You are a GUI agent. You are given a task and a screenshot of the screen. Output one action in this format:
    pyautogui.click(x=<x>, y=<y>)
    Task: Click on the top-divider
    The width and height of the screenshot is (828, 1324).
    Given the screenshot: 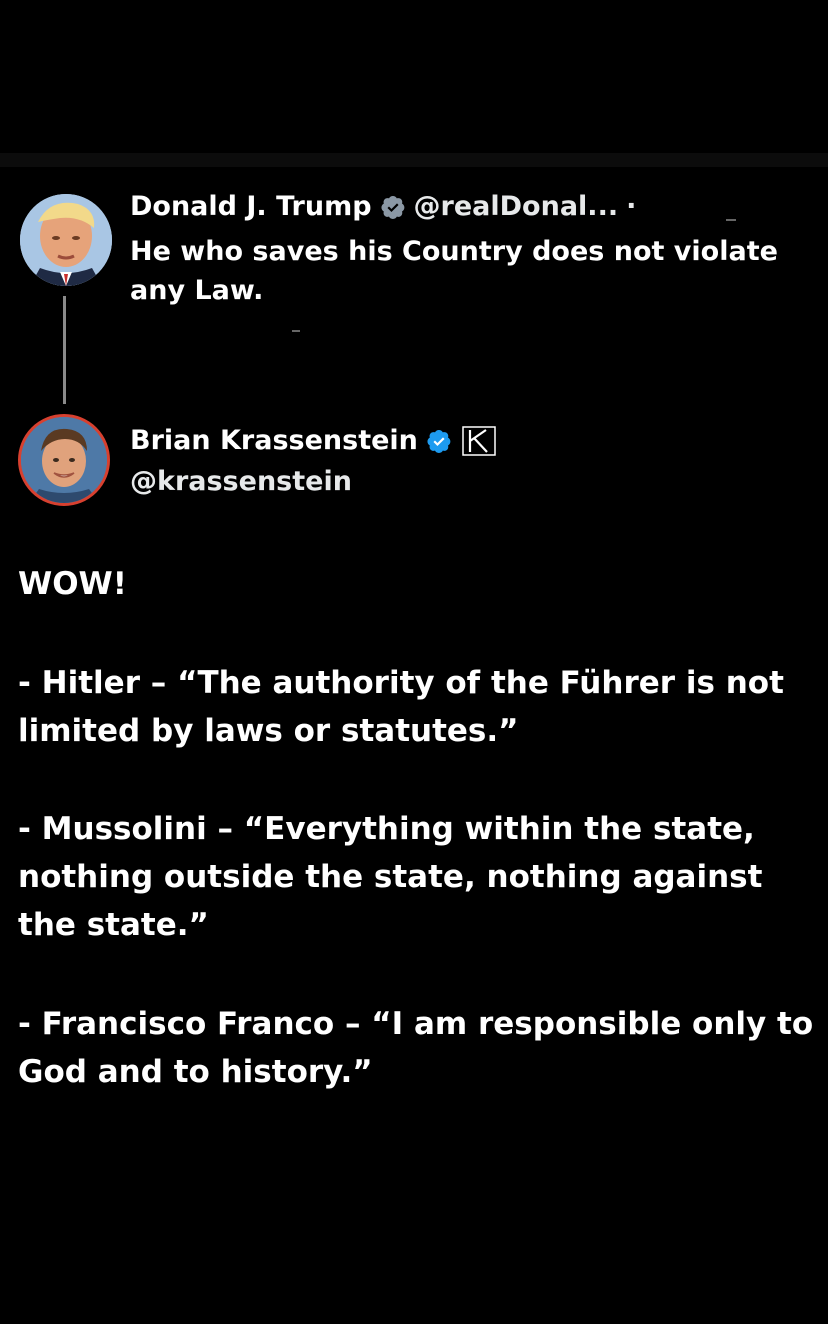 What is the action you would take?
    pyautogui.click(x=414, y=160)
    